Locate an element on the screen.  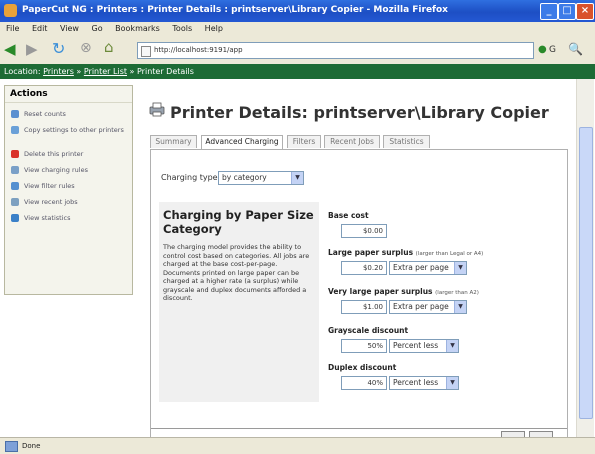
reset-icon is located at coordinates (15, 114).